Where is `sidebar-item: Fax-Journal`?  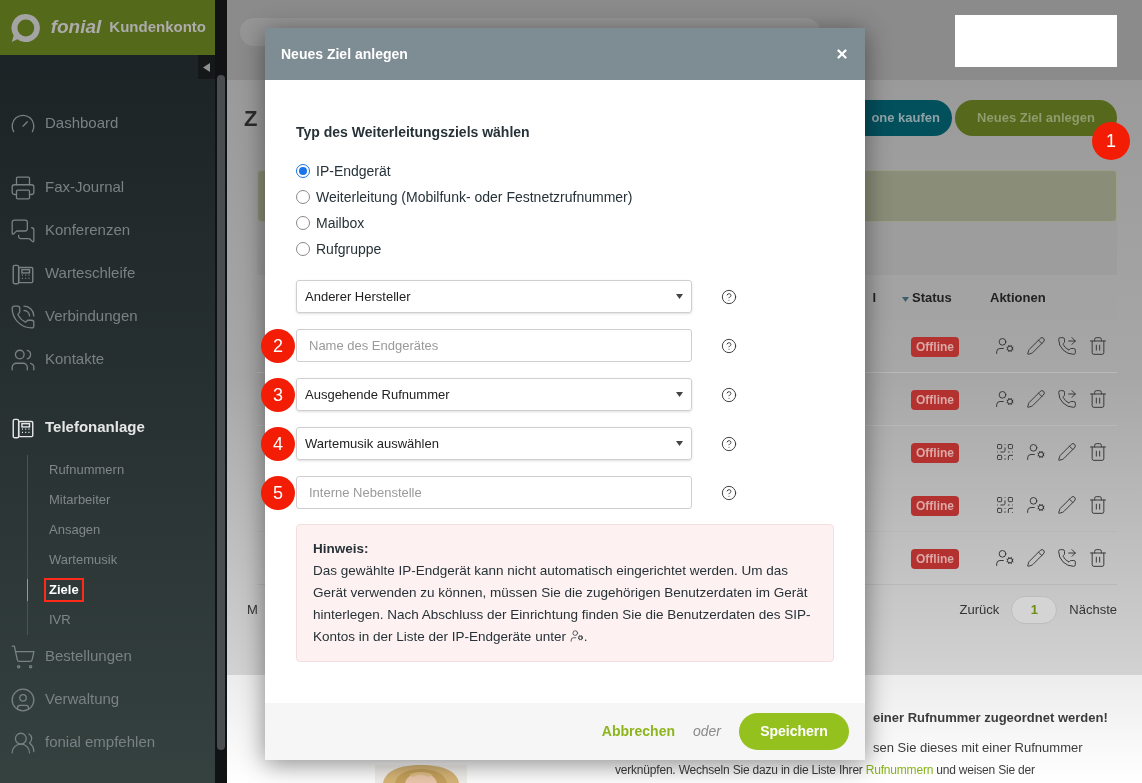 sidebar-item: Fax-Journal is located at coordinates (107, 187).